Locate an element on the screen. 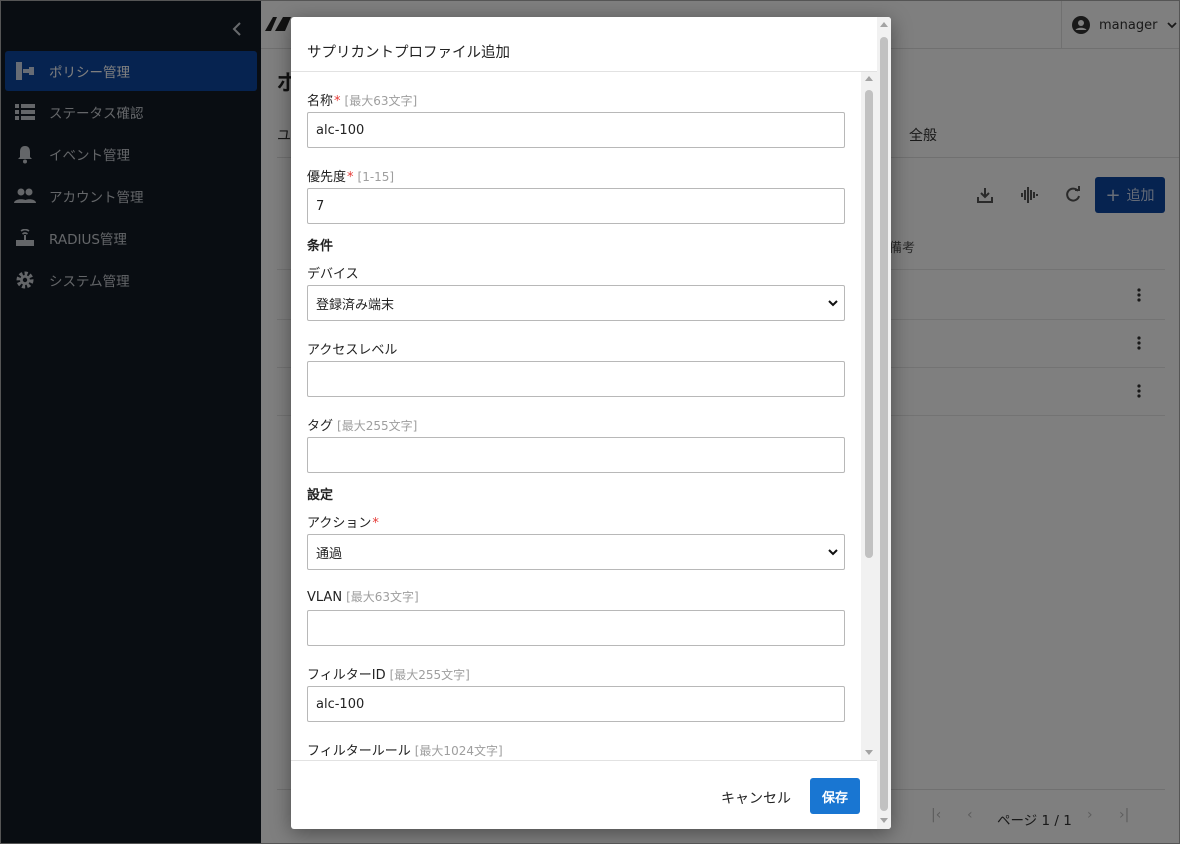 The height and width of the screenshot is (844, 1180). dialog-scrollbar is located at coordinates (884, 423).